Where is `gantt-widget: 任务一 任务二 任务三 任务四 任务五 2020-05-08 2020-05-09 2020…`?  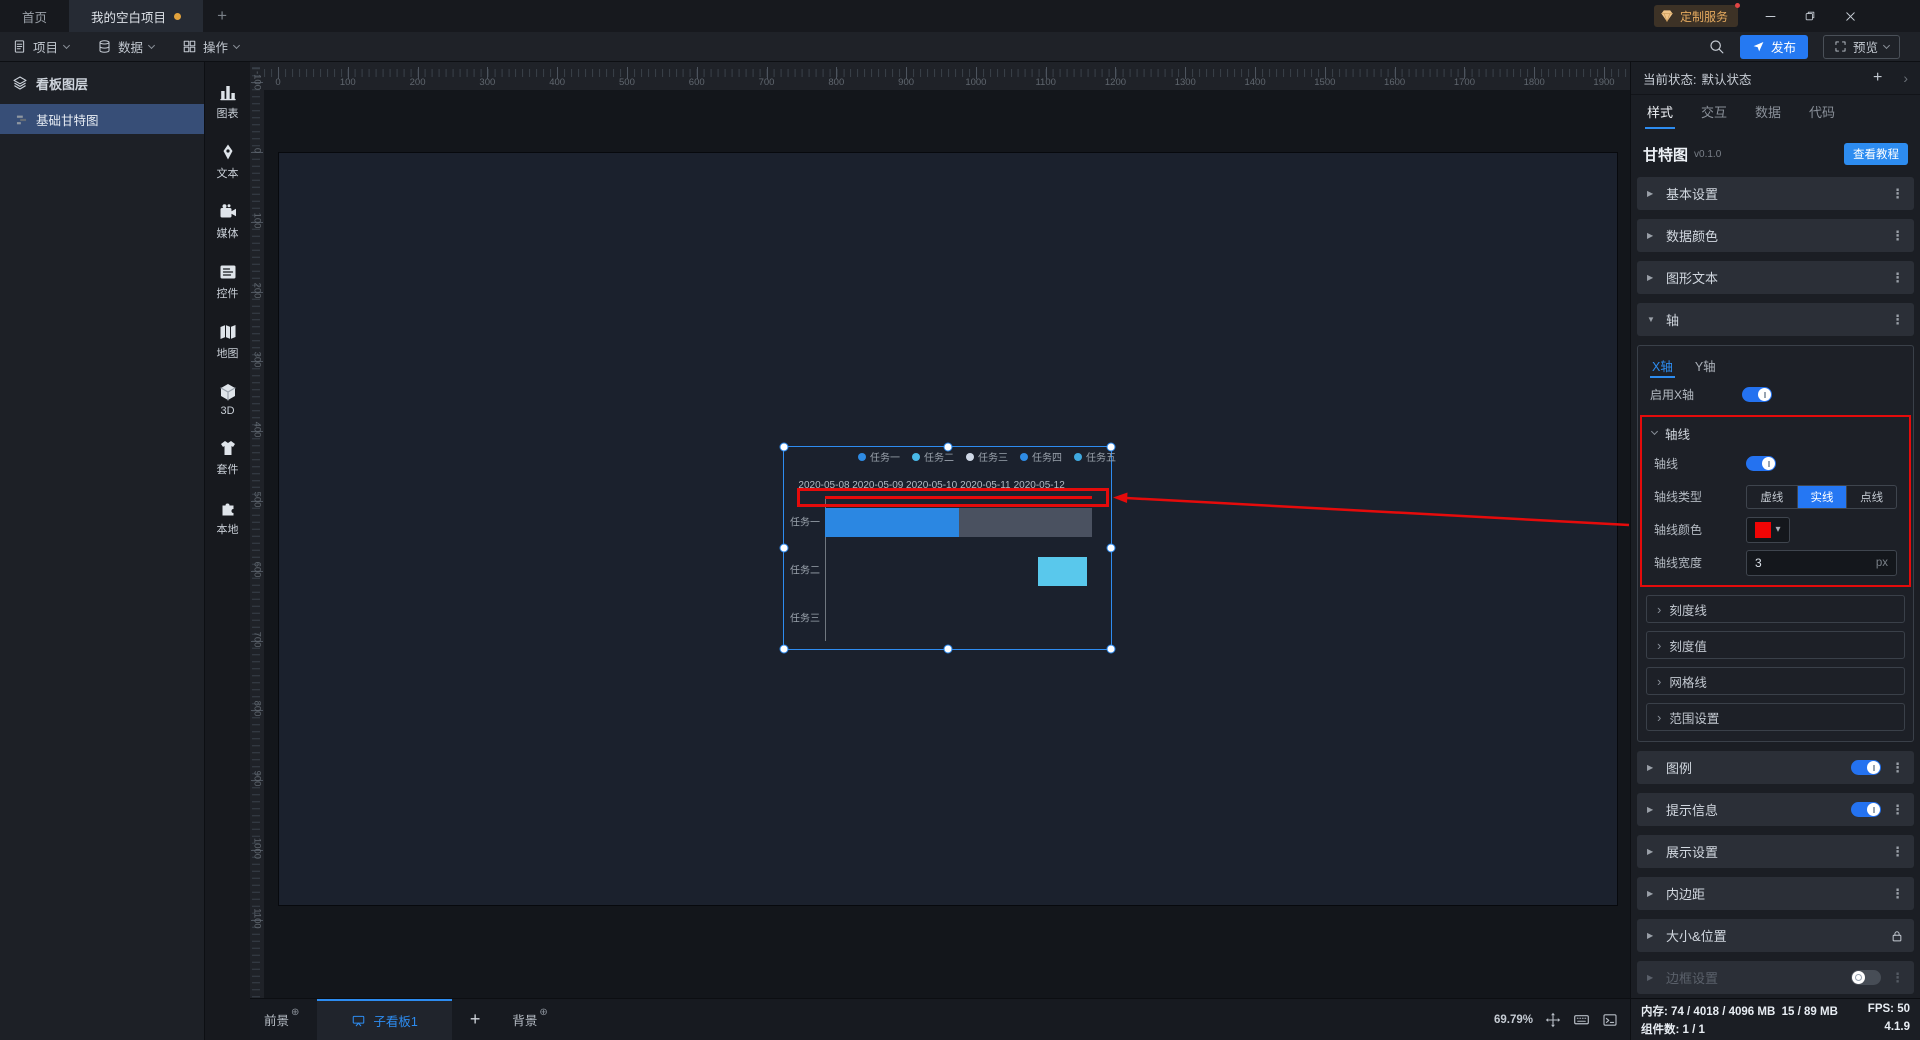
gantt-widget: 任务一 任务二 任务三 任务四 任务五 2020-05-08 2020-05-09 2020… is located at coordinates (947, 548).